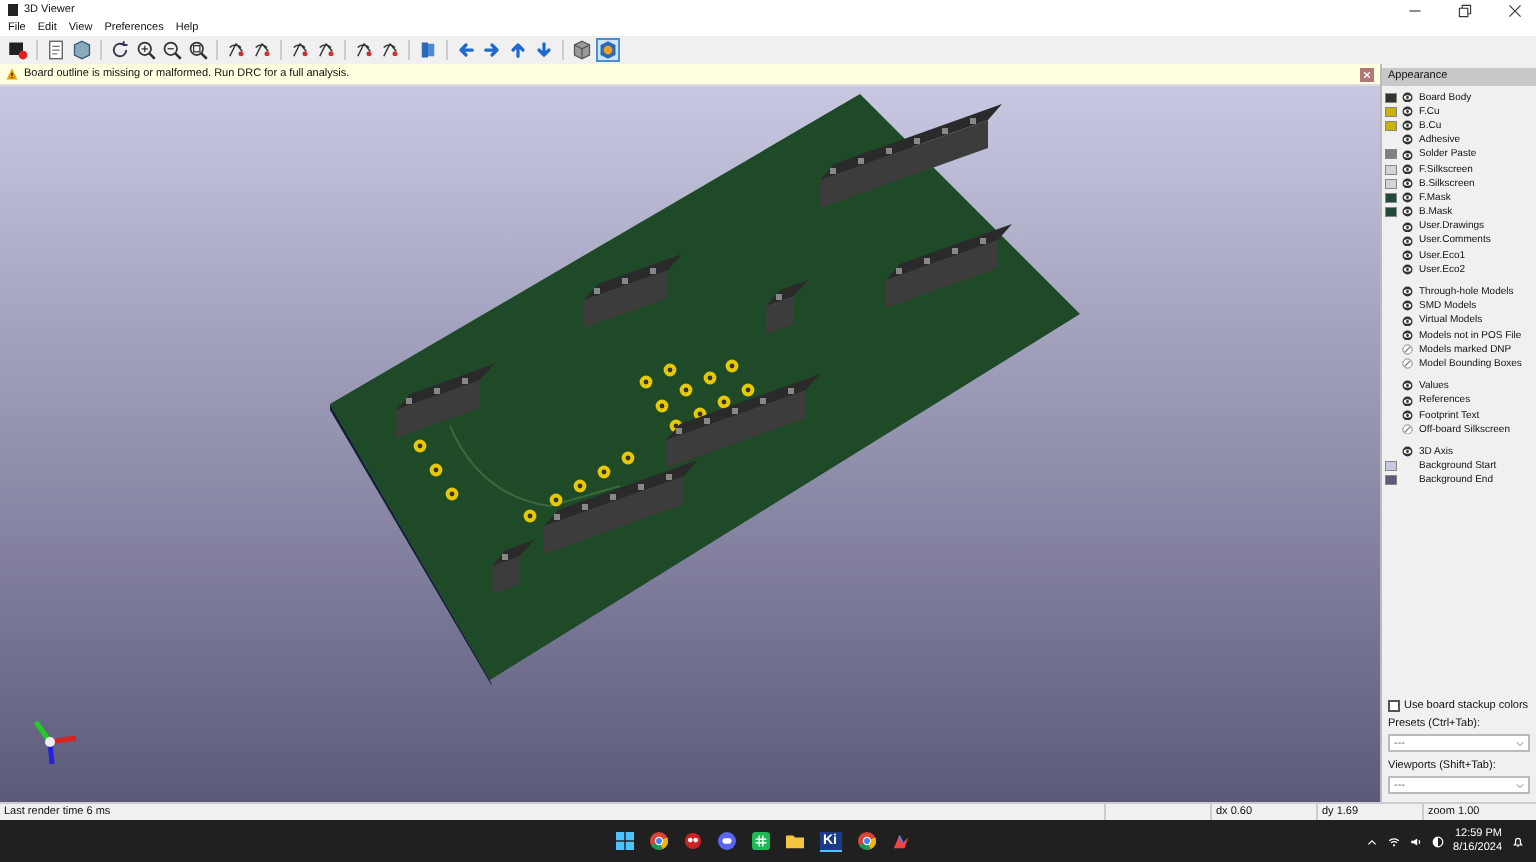  I want to click on hash-icon, so click(760, 841).